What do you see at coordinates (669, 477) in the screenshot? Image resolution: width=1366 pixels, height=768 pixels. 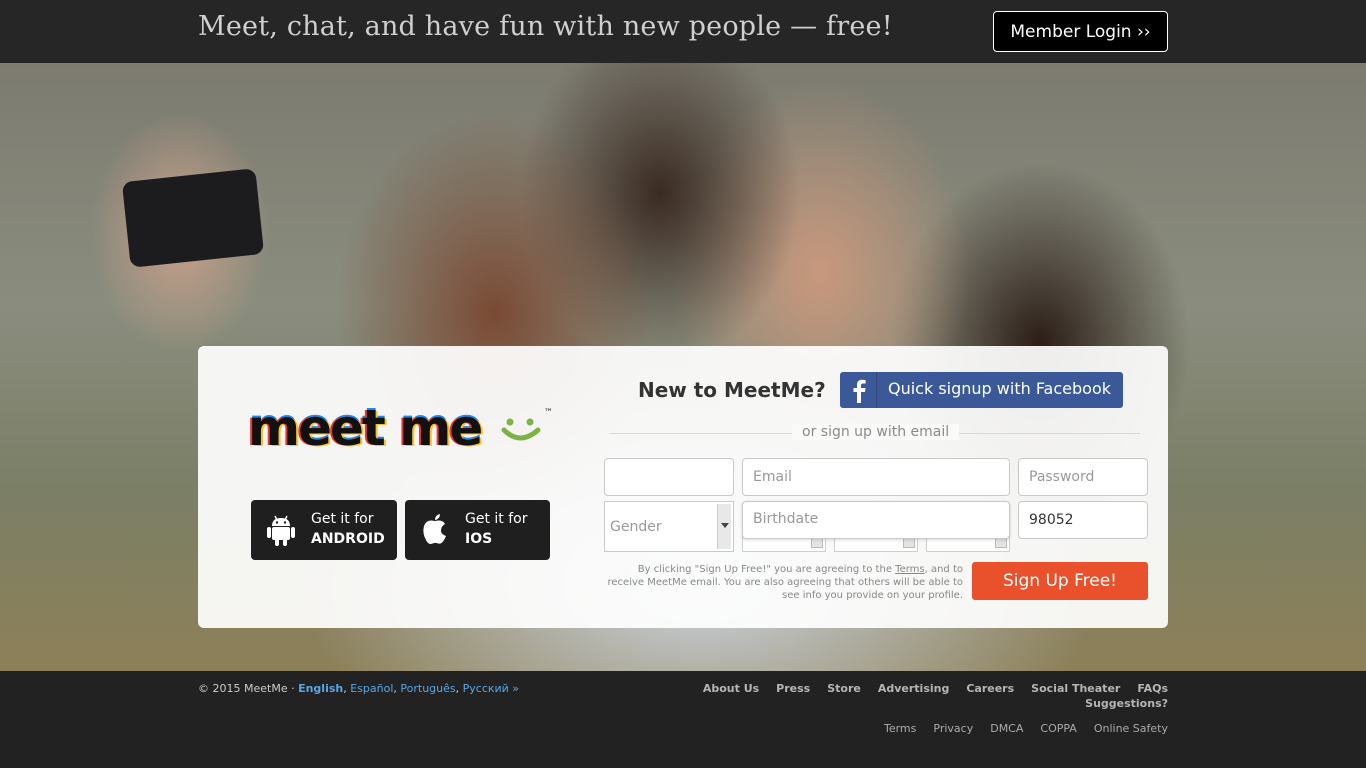 I see `name-input` at bounding box center [669, 477].